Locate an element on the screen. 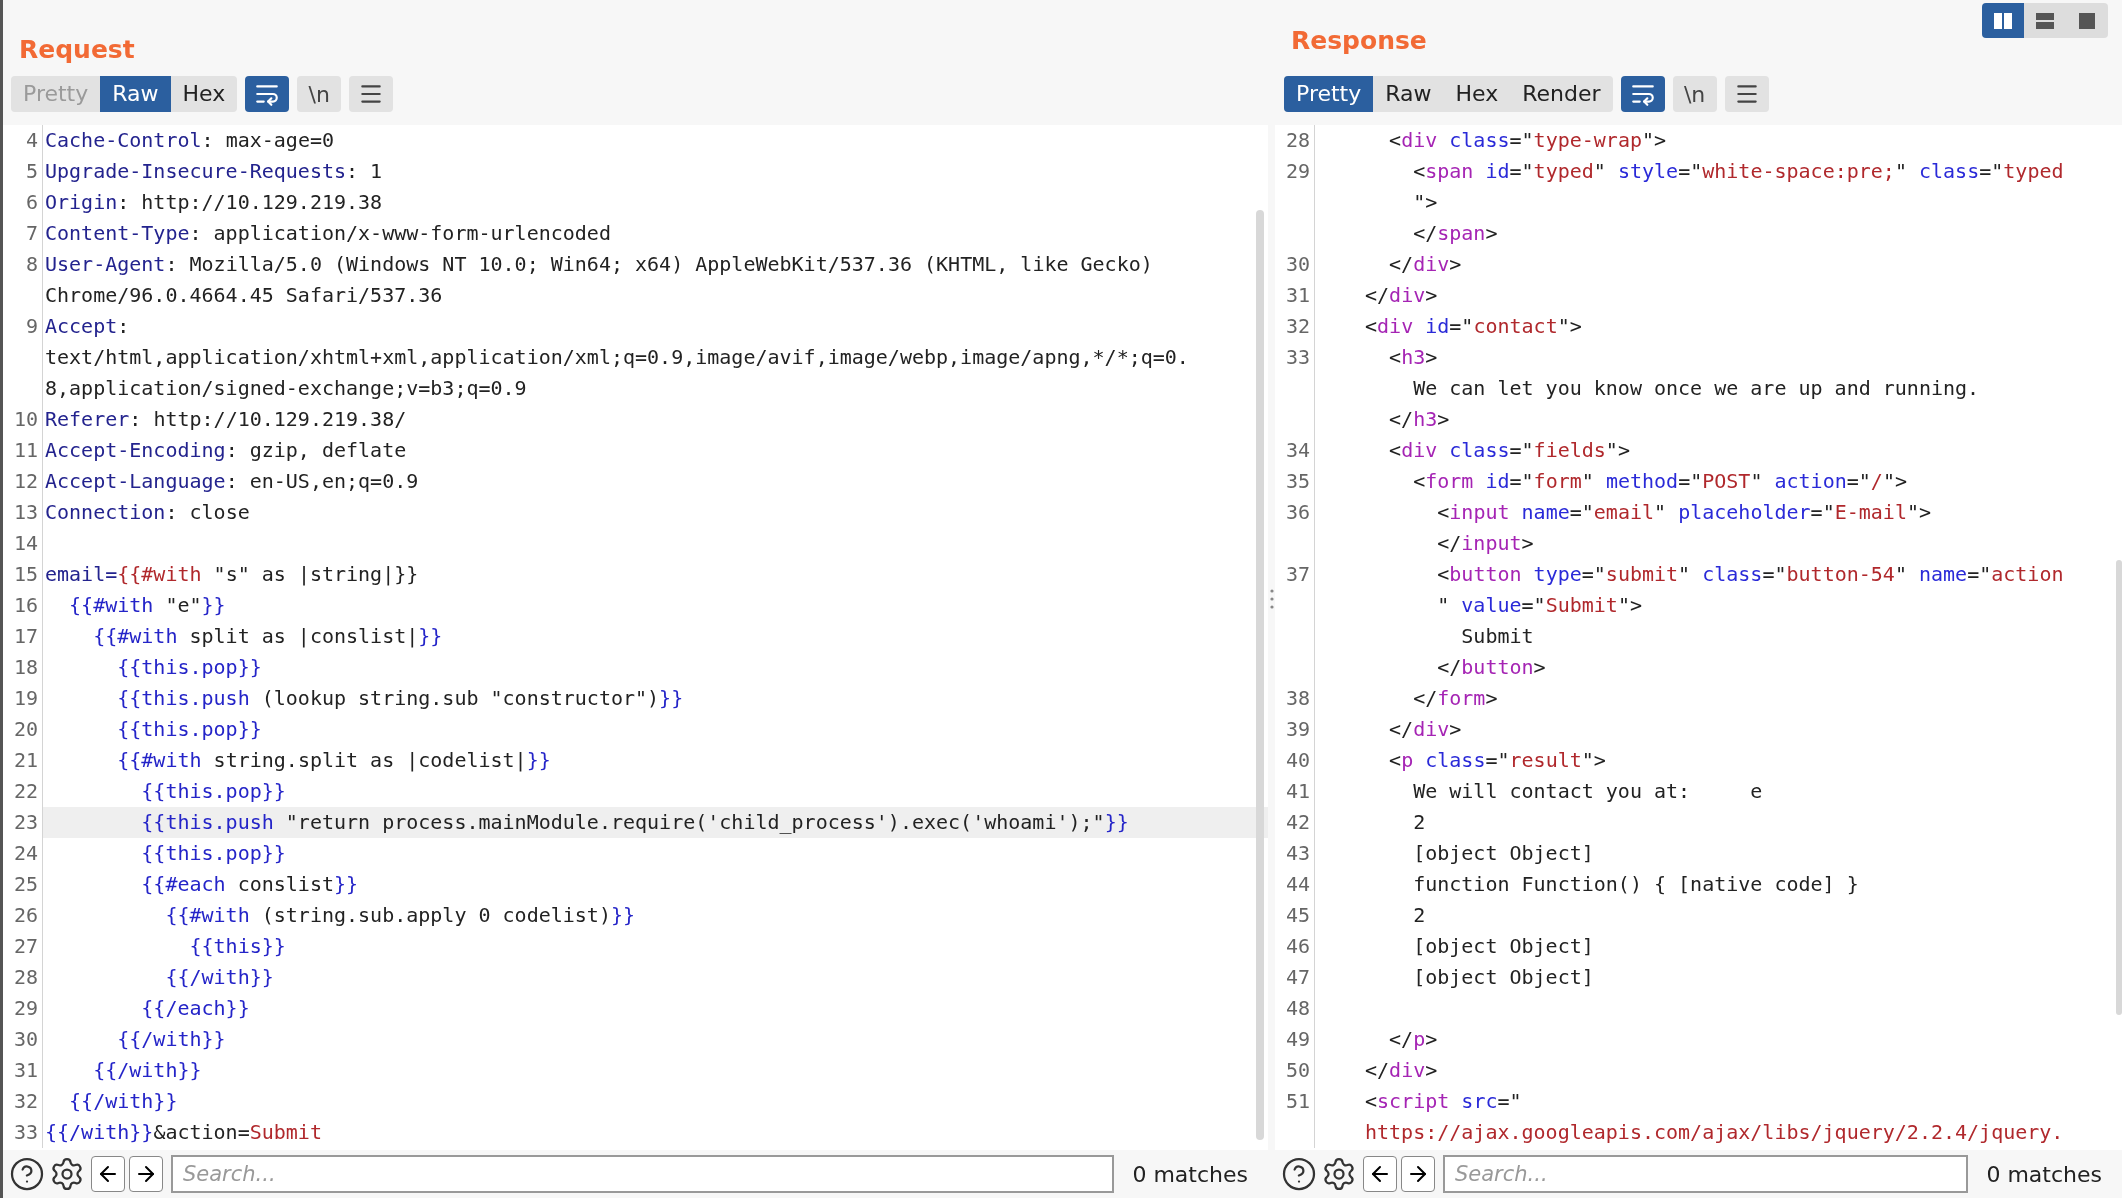  columns-icon is located at coordinates (2003, 20).